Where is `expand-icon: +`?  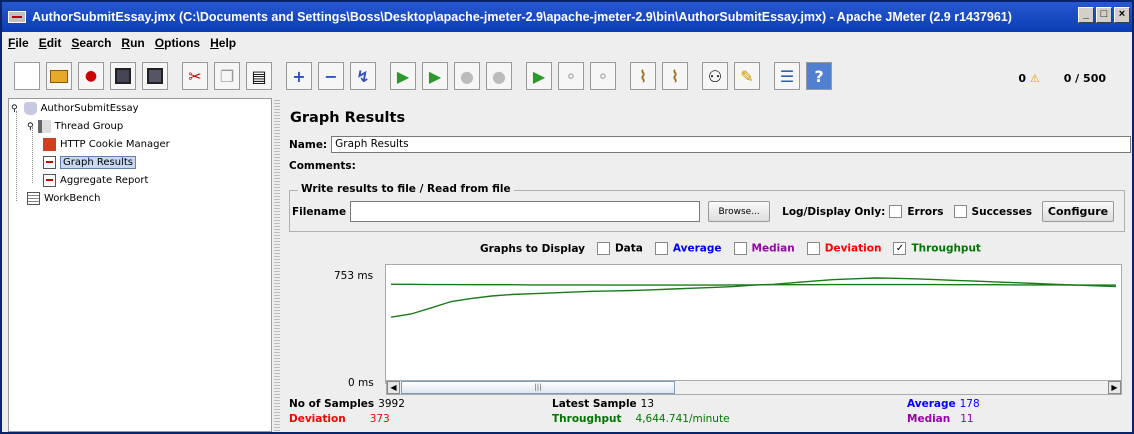
expand-icon: + is located at coordinates (299, 76).